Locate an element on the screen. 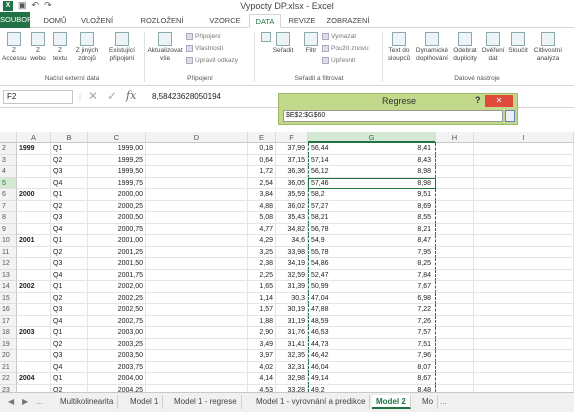  row-header: 10 is located at coordinates (8, 241).